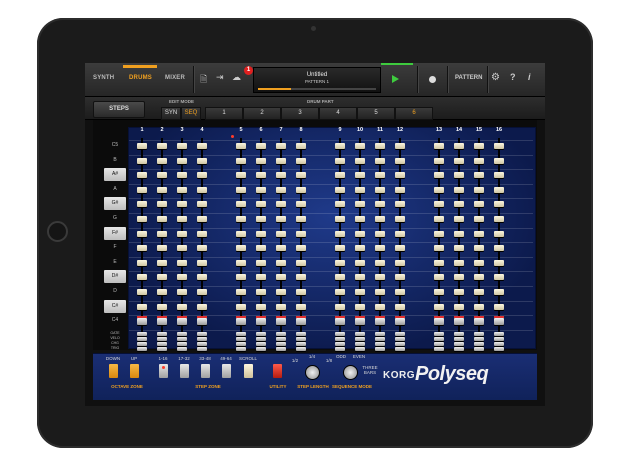 The height and width of the screenshot is (473, 630). I want to click on piano-key: F#, so click(115, 233).